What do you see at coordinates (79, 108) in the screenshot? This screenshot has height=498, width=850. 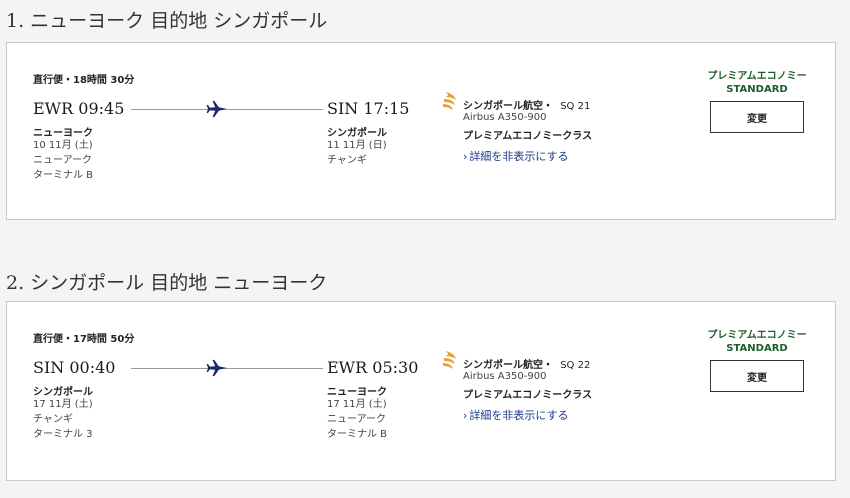 I see `departure-code-time: EWR 09:45` at bounding box center [79, 108].